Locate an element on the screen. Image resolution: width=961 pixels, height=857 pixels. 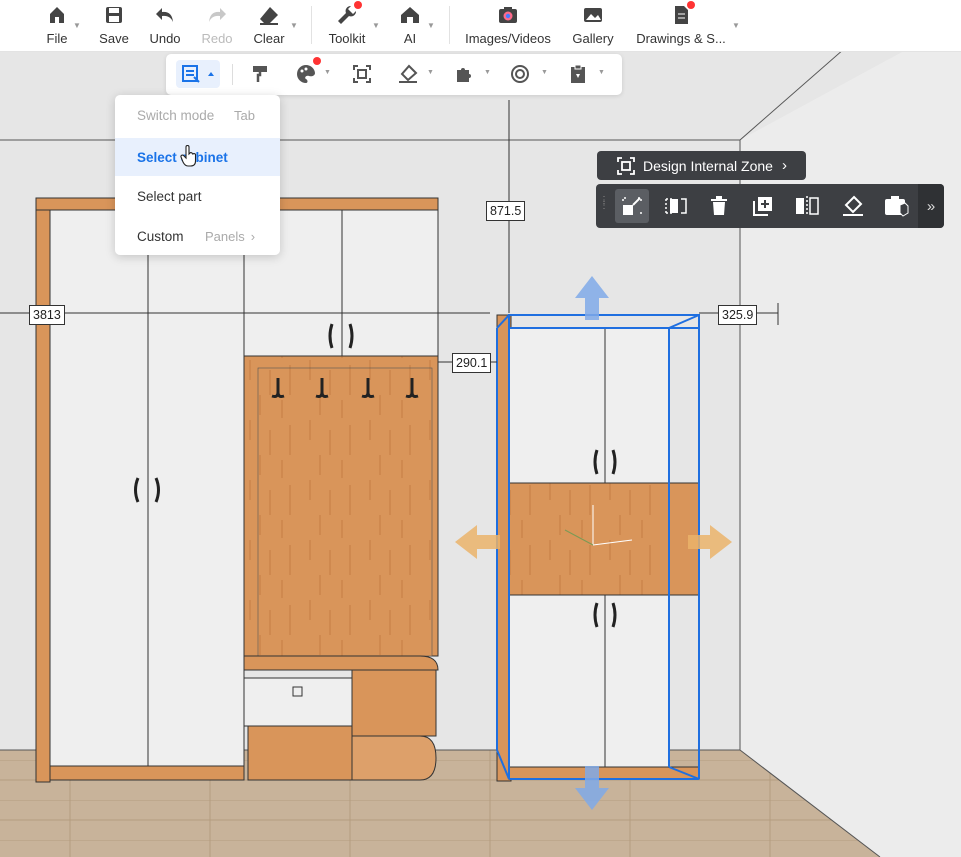
right-gap-dimension-label: 325.9 is located at coordinates (738, 315).